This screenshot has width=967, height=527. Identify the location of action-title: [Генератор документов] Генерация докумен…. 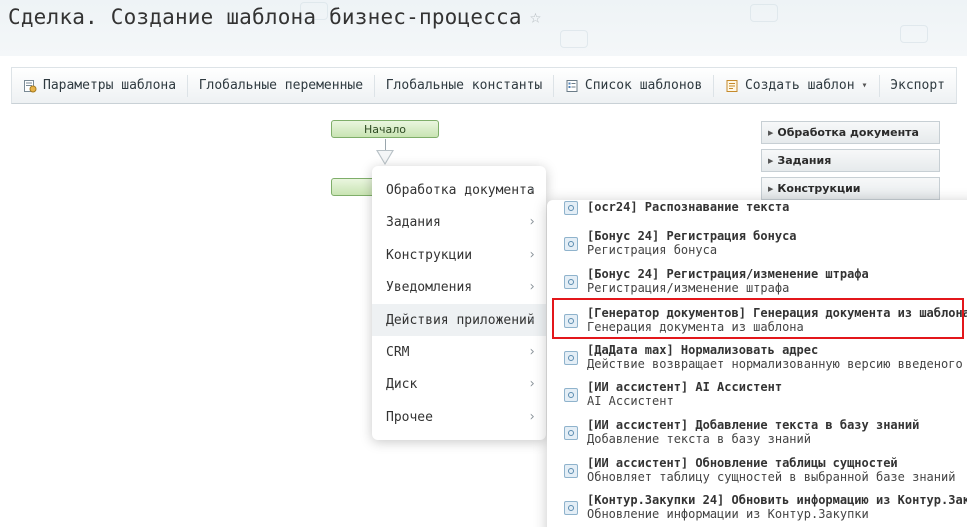
(777, 313).